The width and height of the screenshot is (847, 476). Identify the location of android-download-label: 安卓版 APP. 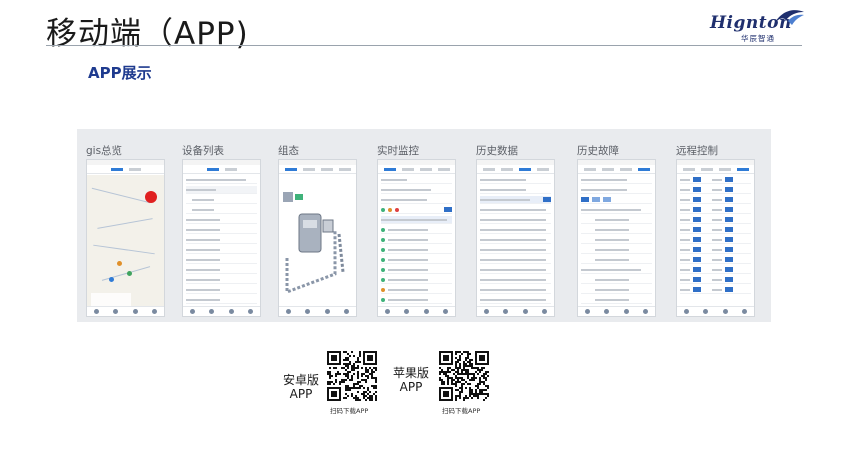
(301, 387).